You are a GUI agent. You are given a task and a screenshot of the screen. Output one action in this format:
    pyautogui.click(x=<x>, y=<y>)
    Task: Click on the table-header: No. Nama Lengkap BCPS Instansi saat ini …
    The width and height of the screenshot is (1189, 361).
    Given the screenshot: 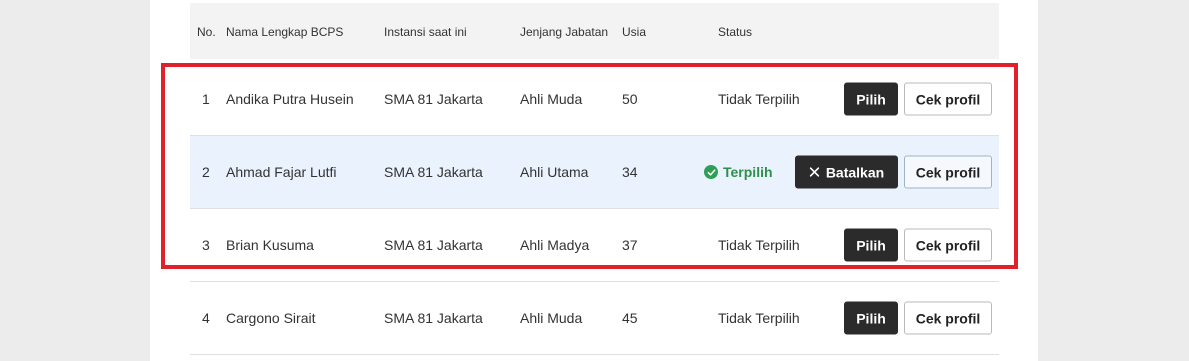 What is the action you would take?
    pyautogui.click(x=594, y=31)
    